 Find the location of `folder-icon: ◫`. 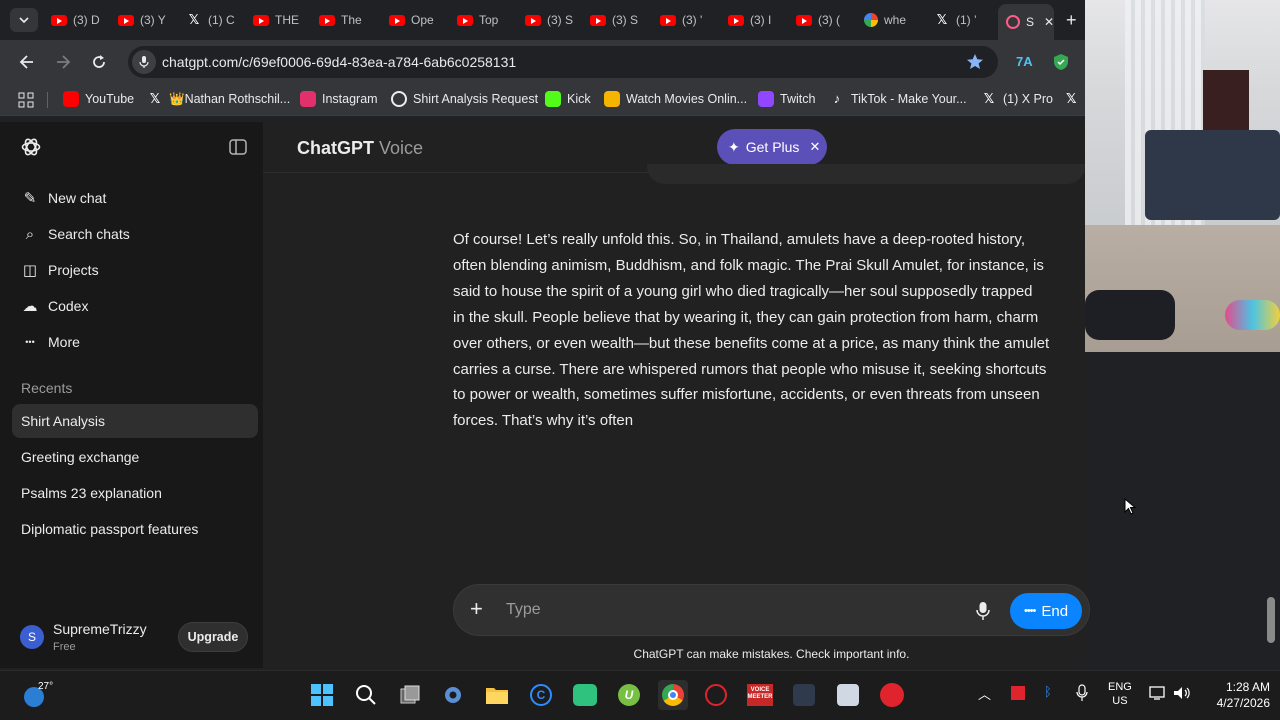

folder-icon: ◫ is located at coordinates (30, 270).